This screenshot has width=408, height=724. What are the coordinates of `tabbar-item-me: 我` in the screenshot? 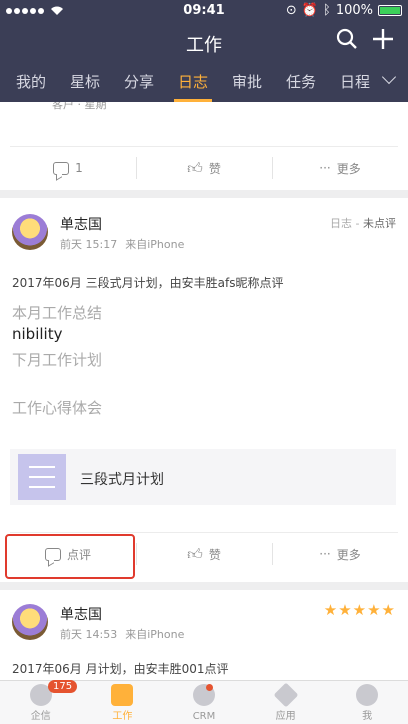 It's located at (367, 702).